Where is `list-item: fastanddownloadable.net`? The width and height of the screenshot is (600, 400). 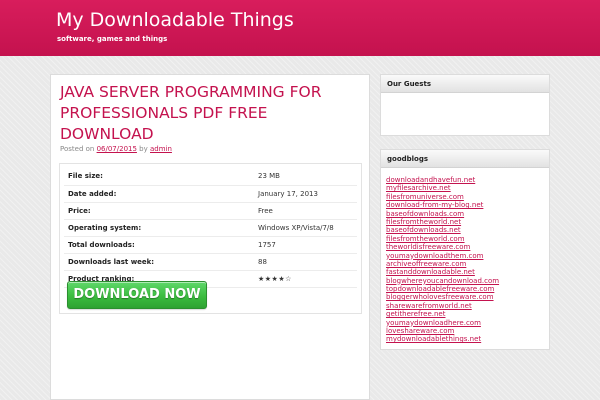 list-item: fastanddownloadable.net is located at coordinates (467, 270).